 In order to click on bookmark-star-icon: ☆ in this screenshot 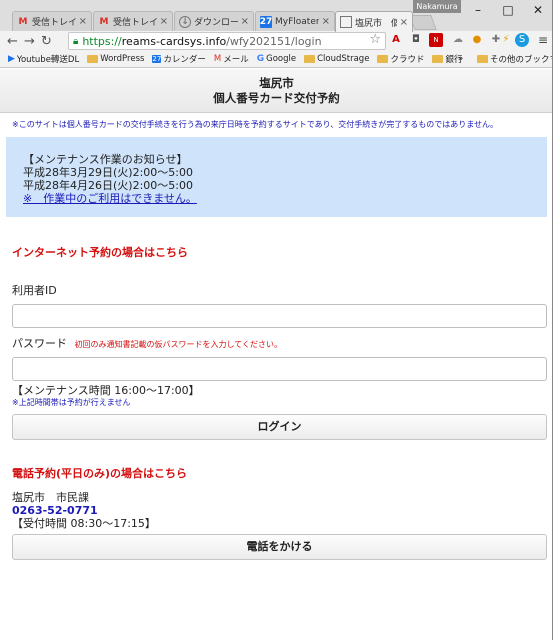, I will do `click(375, 39)`.